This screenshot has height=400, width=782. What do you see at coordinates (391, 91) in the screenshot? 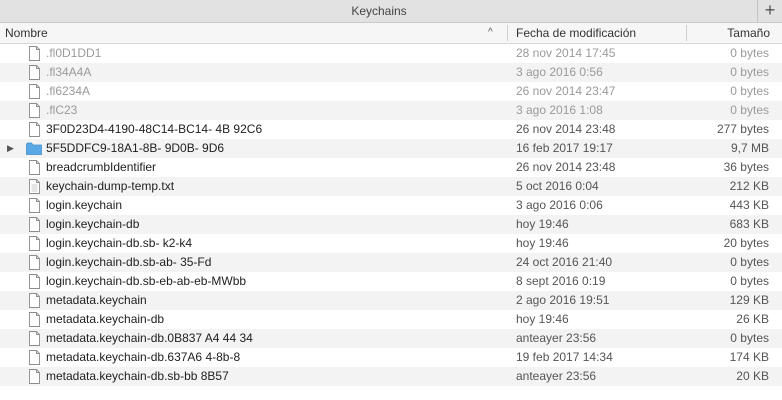
I see `file-row: .fl6234A 26 nov 2014 23:47 0 bytes` at bounding box center [391, 91].